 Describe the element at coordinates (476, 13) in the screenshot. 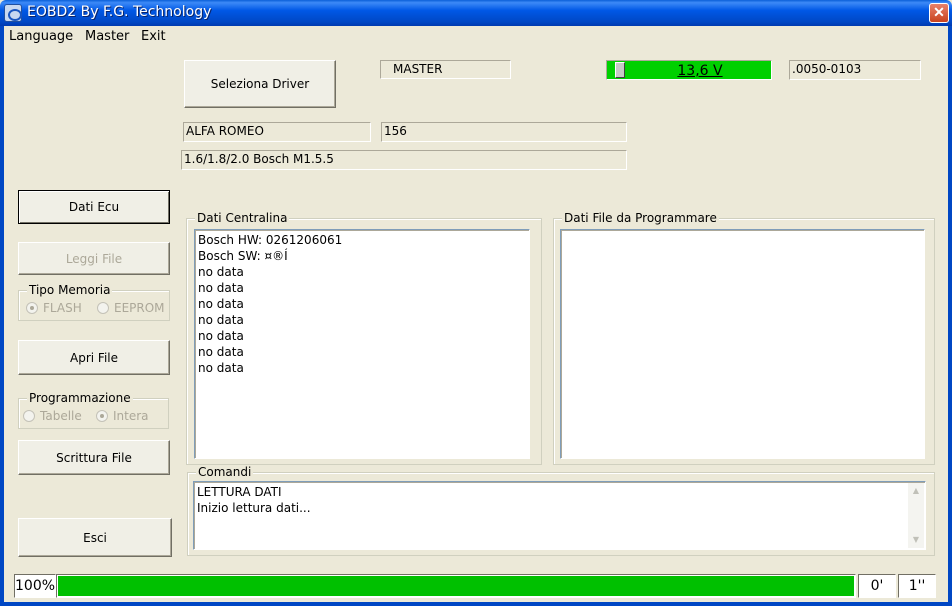

I see `title-bar: EOBD2 By F.G. Technology ✕` at that location.